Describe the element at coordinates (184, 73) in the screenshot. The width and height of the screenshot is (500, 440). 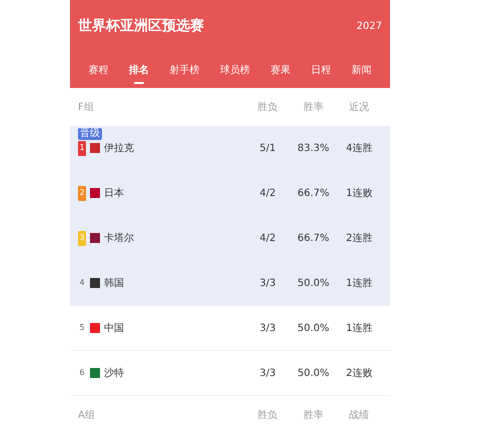
I see `tab: 射手榜` at that location.